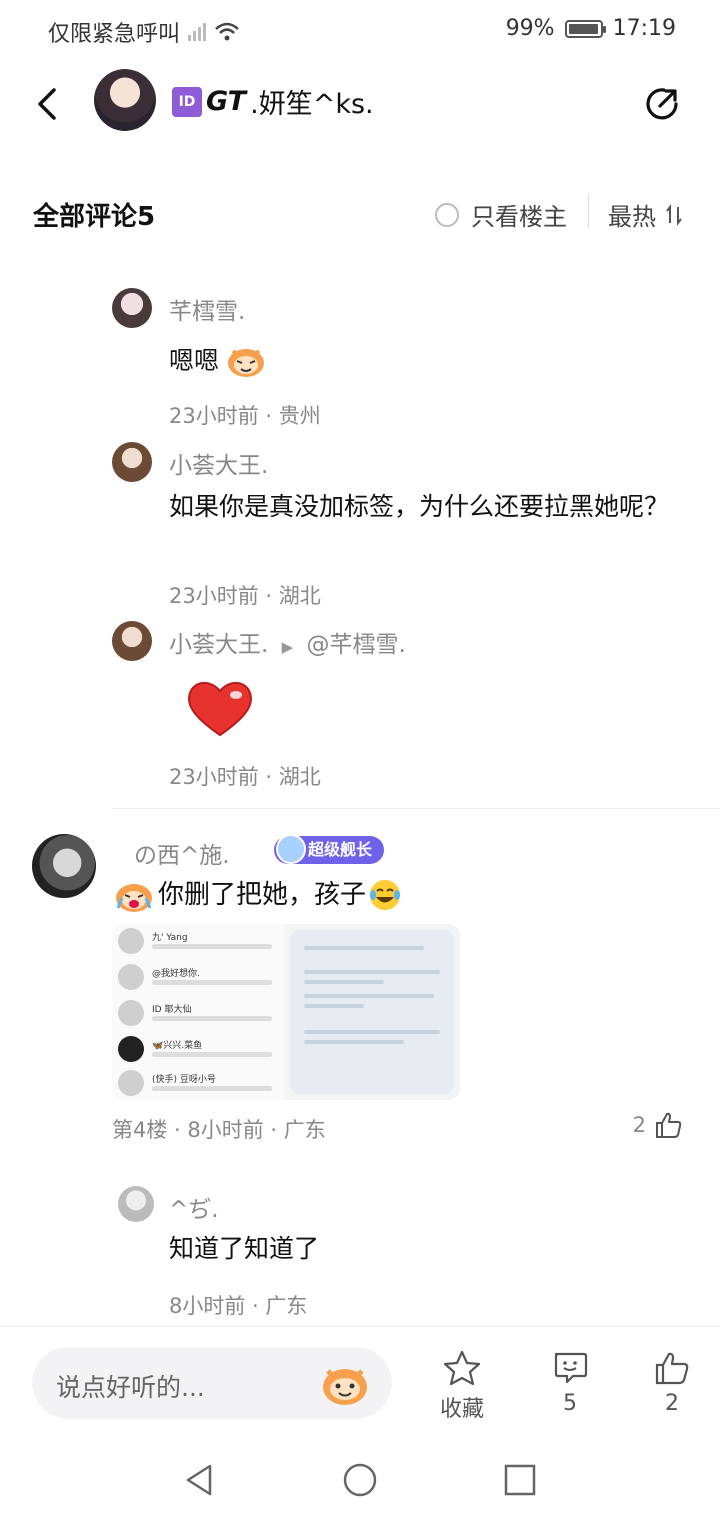  Describe the element at coordinates (197, 32) in the screenshot. I see `signal-icon` at that location.